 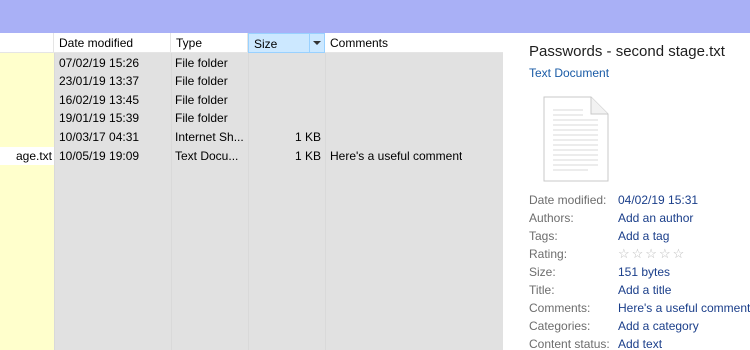 What do you see at coordinates (655, 218) in the screenshot?
I see `add-author-link: Add an author` at bounding box center [655, 218].